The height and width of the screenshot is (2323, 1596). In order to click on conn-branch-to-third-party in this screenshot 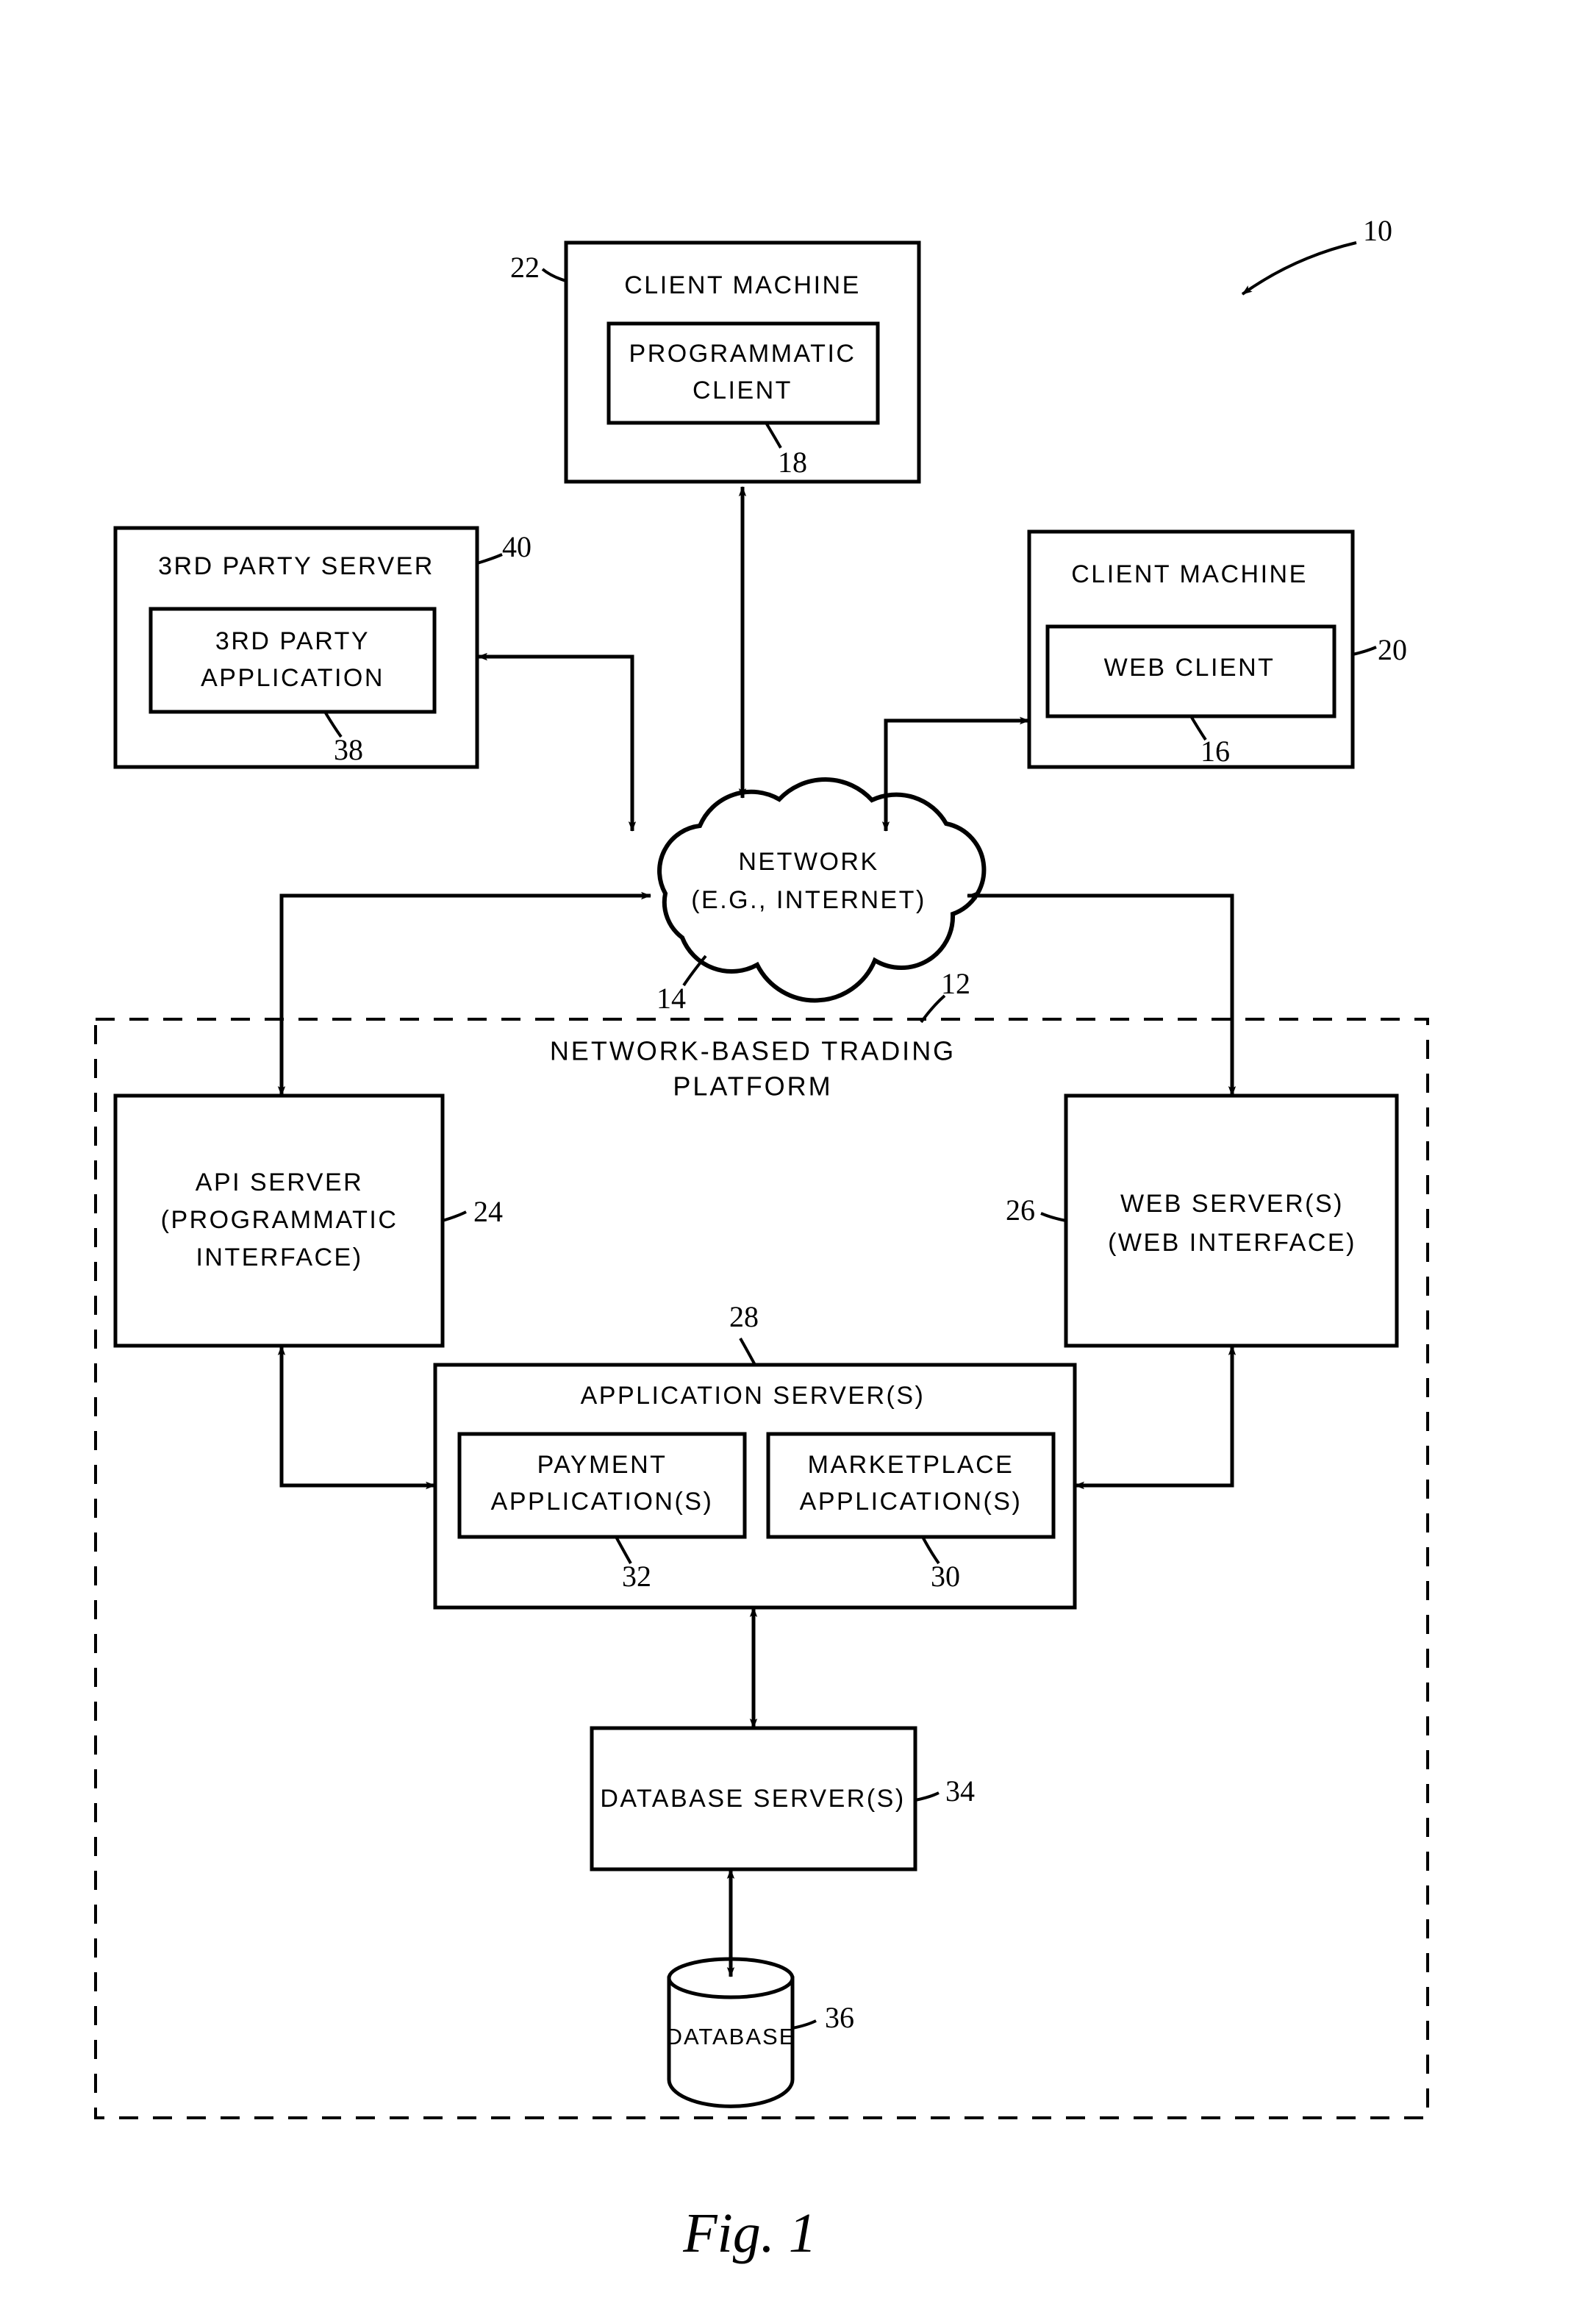, I will do `click(557, 742)`.